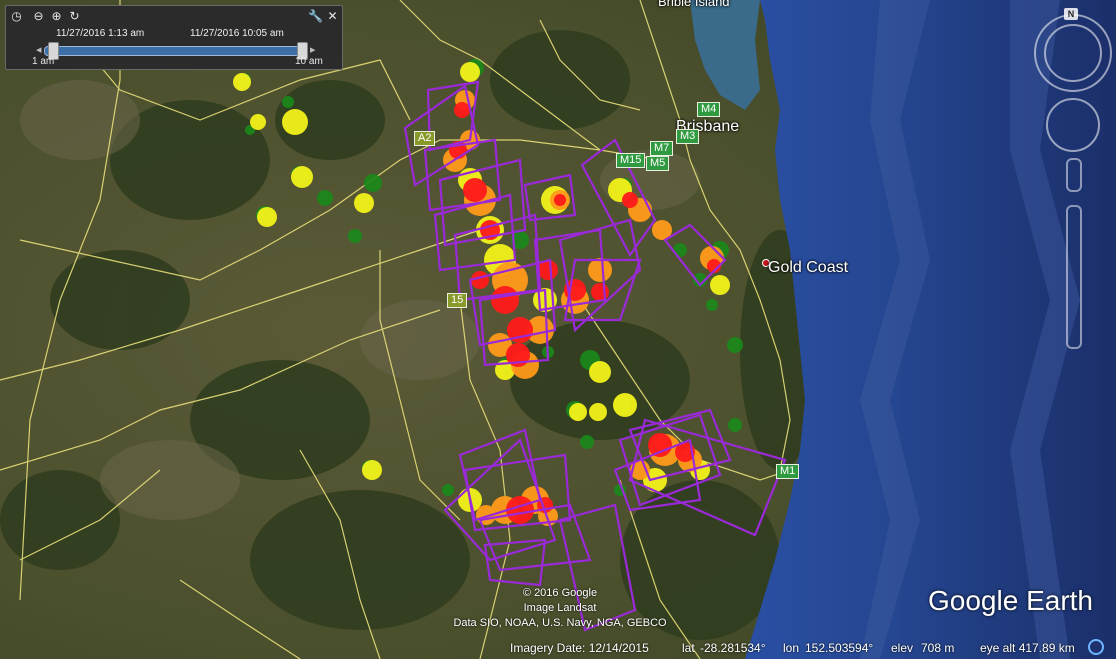  What do you see at coordinates (309, 61) in the screenshot?
I see `end-label: 10 am` at bounding box center [309, 61].